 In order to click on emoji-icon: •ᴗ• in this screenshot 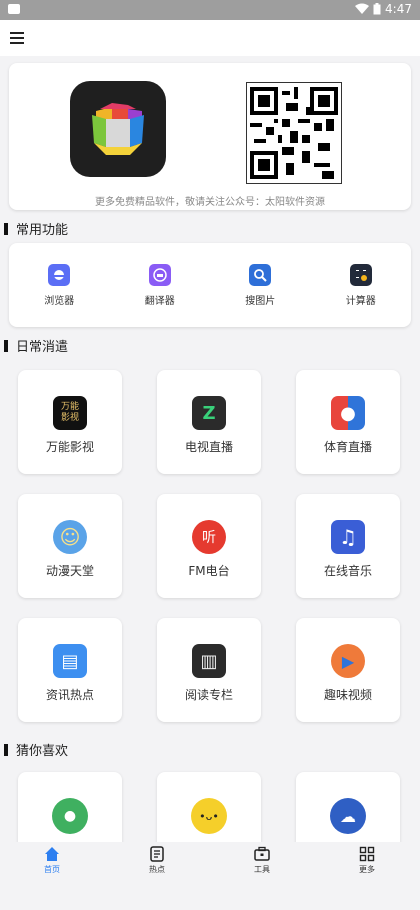, I will do `click(209, 816)`.